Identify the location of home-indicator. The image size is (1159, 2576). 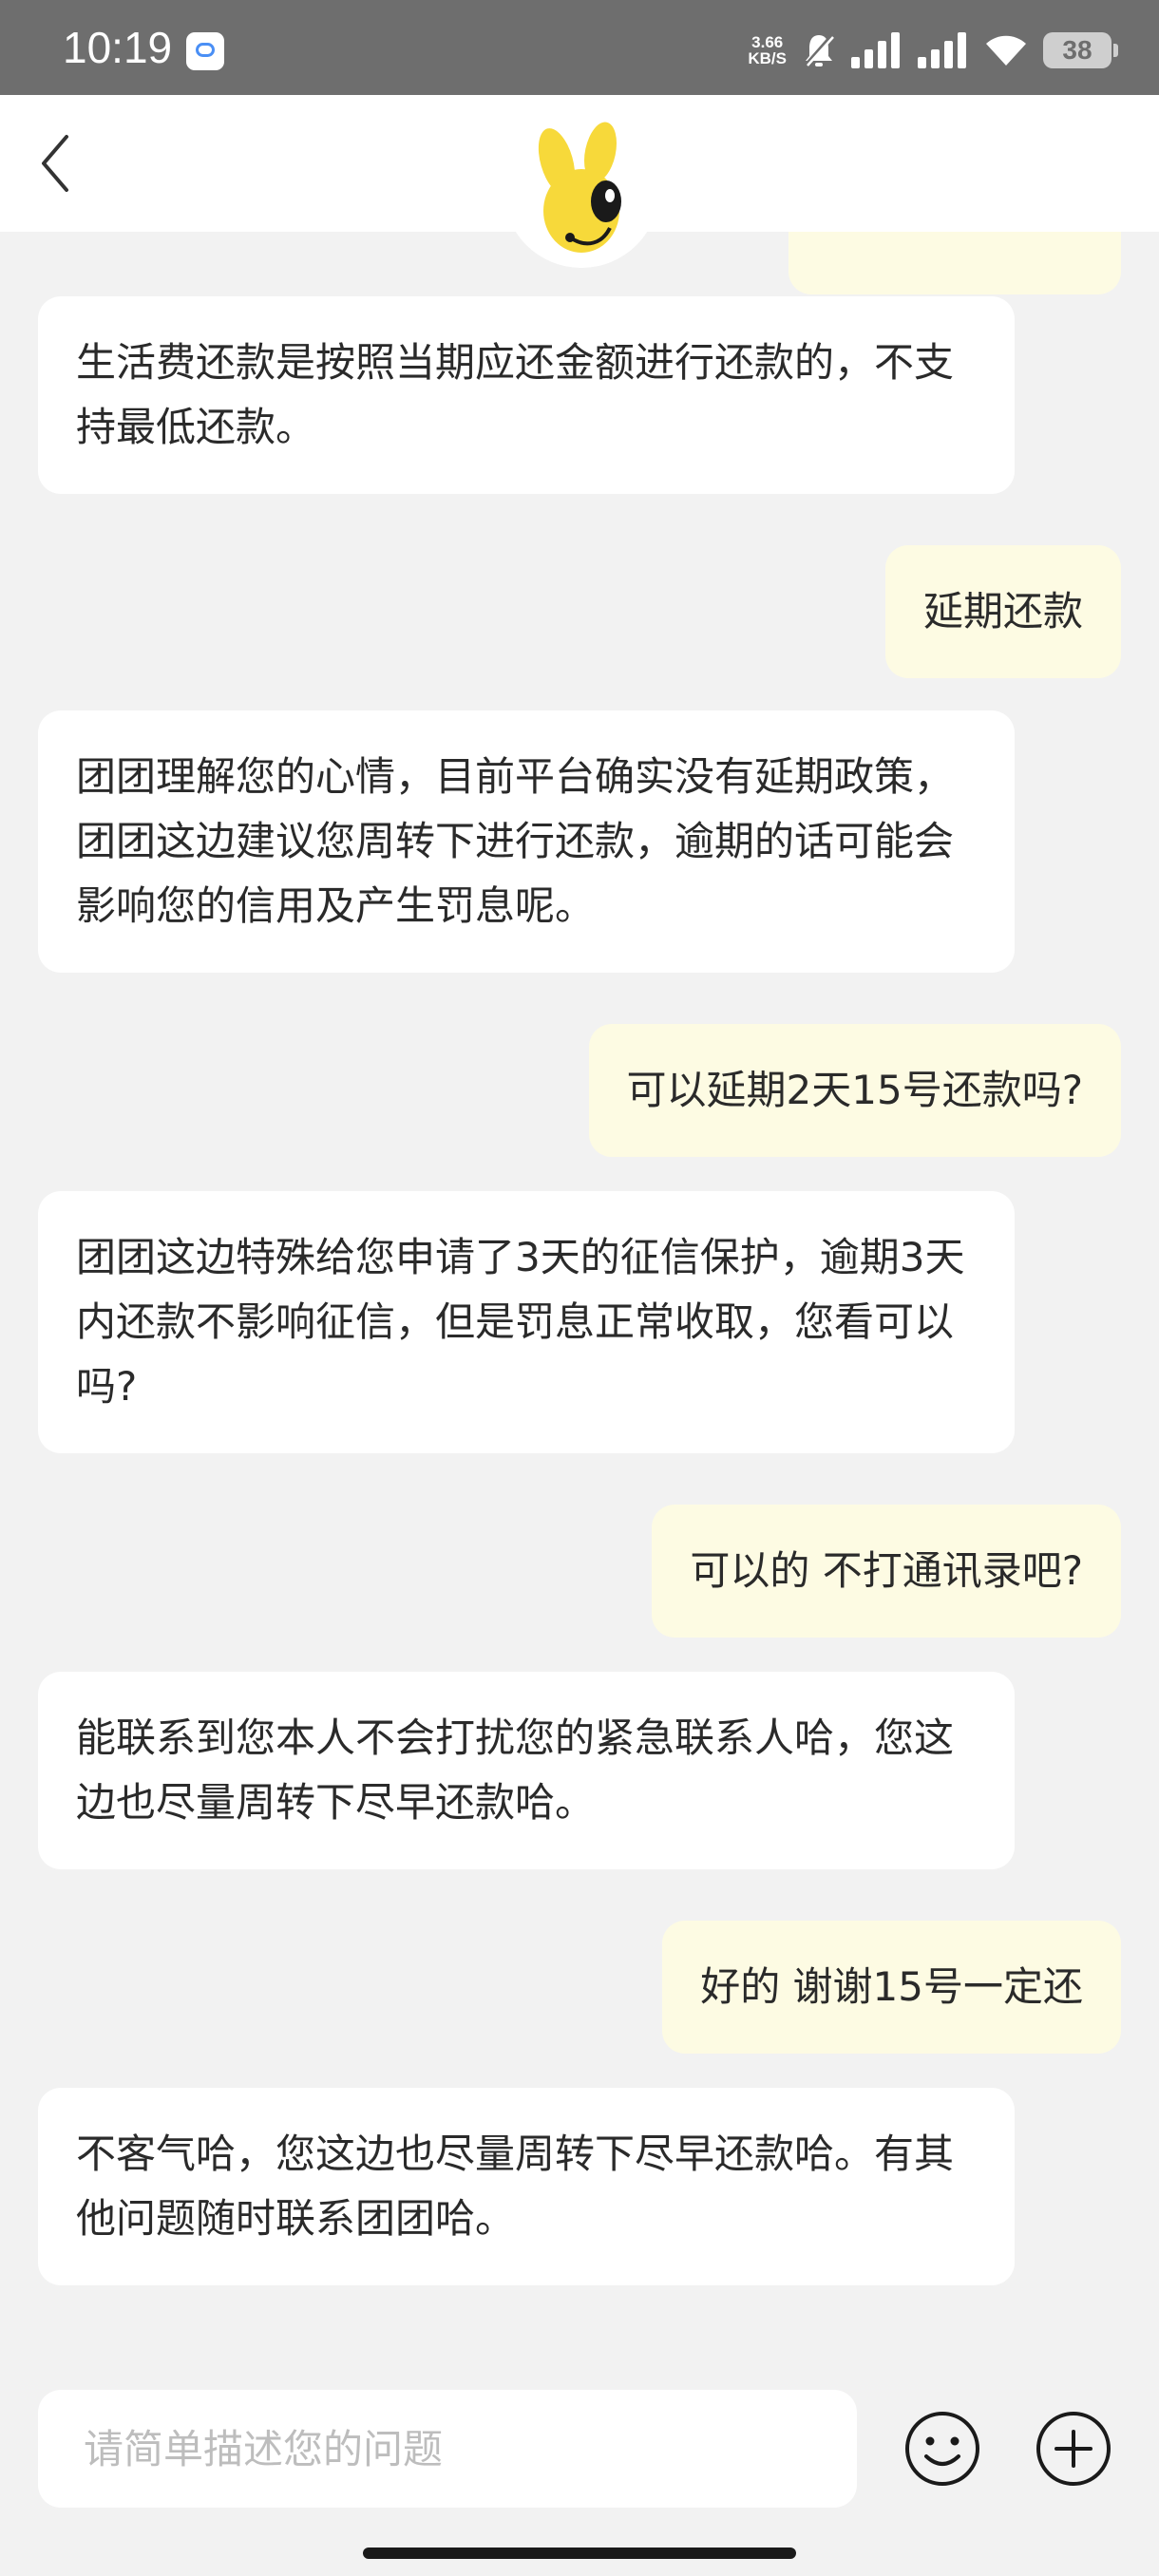
(579, 2553).